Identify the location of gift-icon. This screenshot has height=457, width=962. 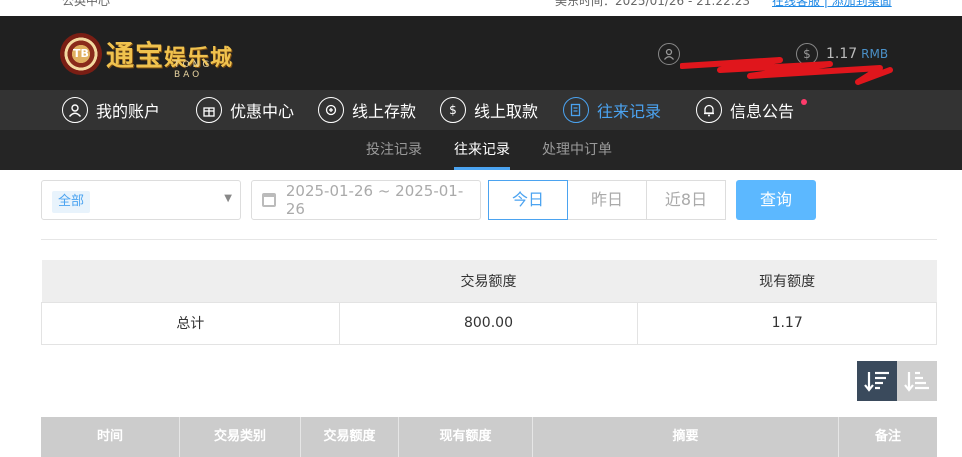
(209, 110).